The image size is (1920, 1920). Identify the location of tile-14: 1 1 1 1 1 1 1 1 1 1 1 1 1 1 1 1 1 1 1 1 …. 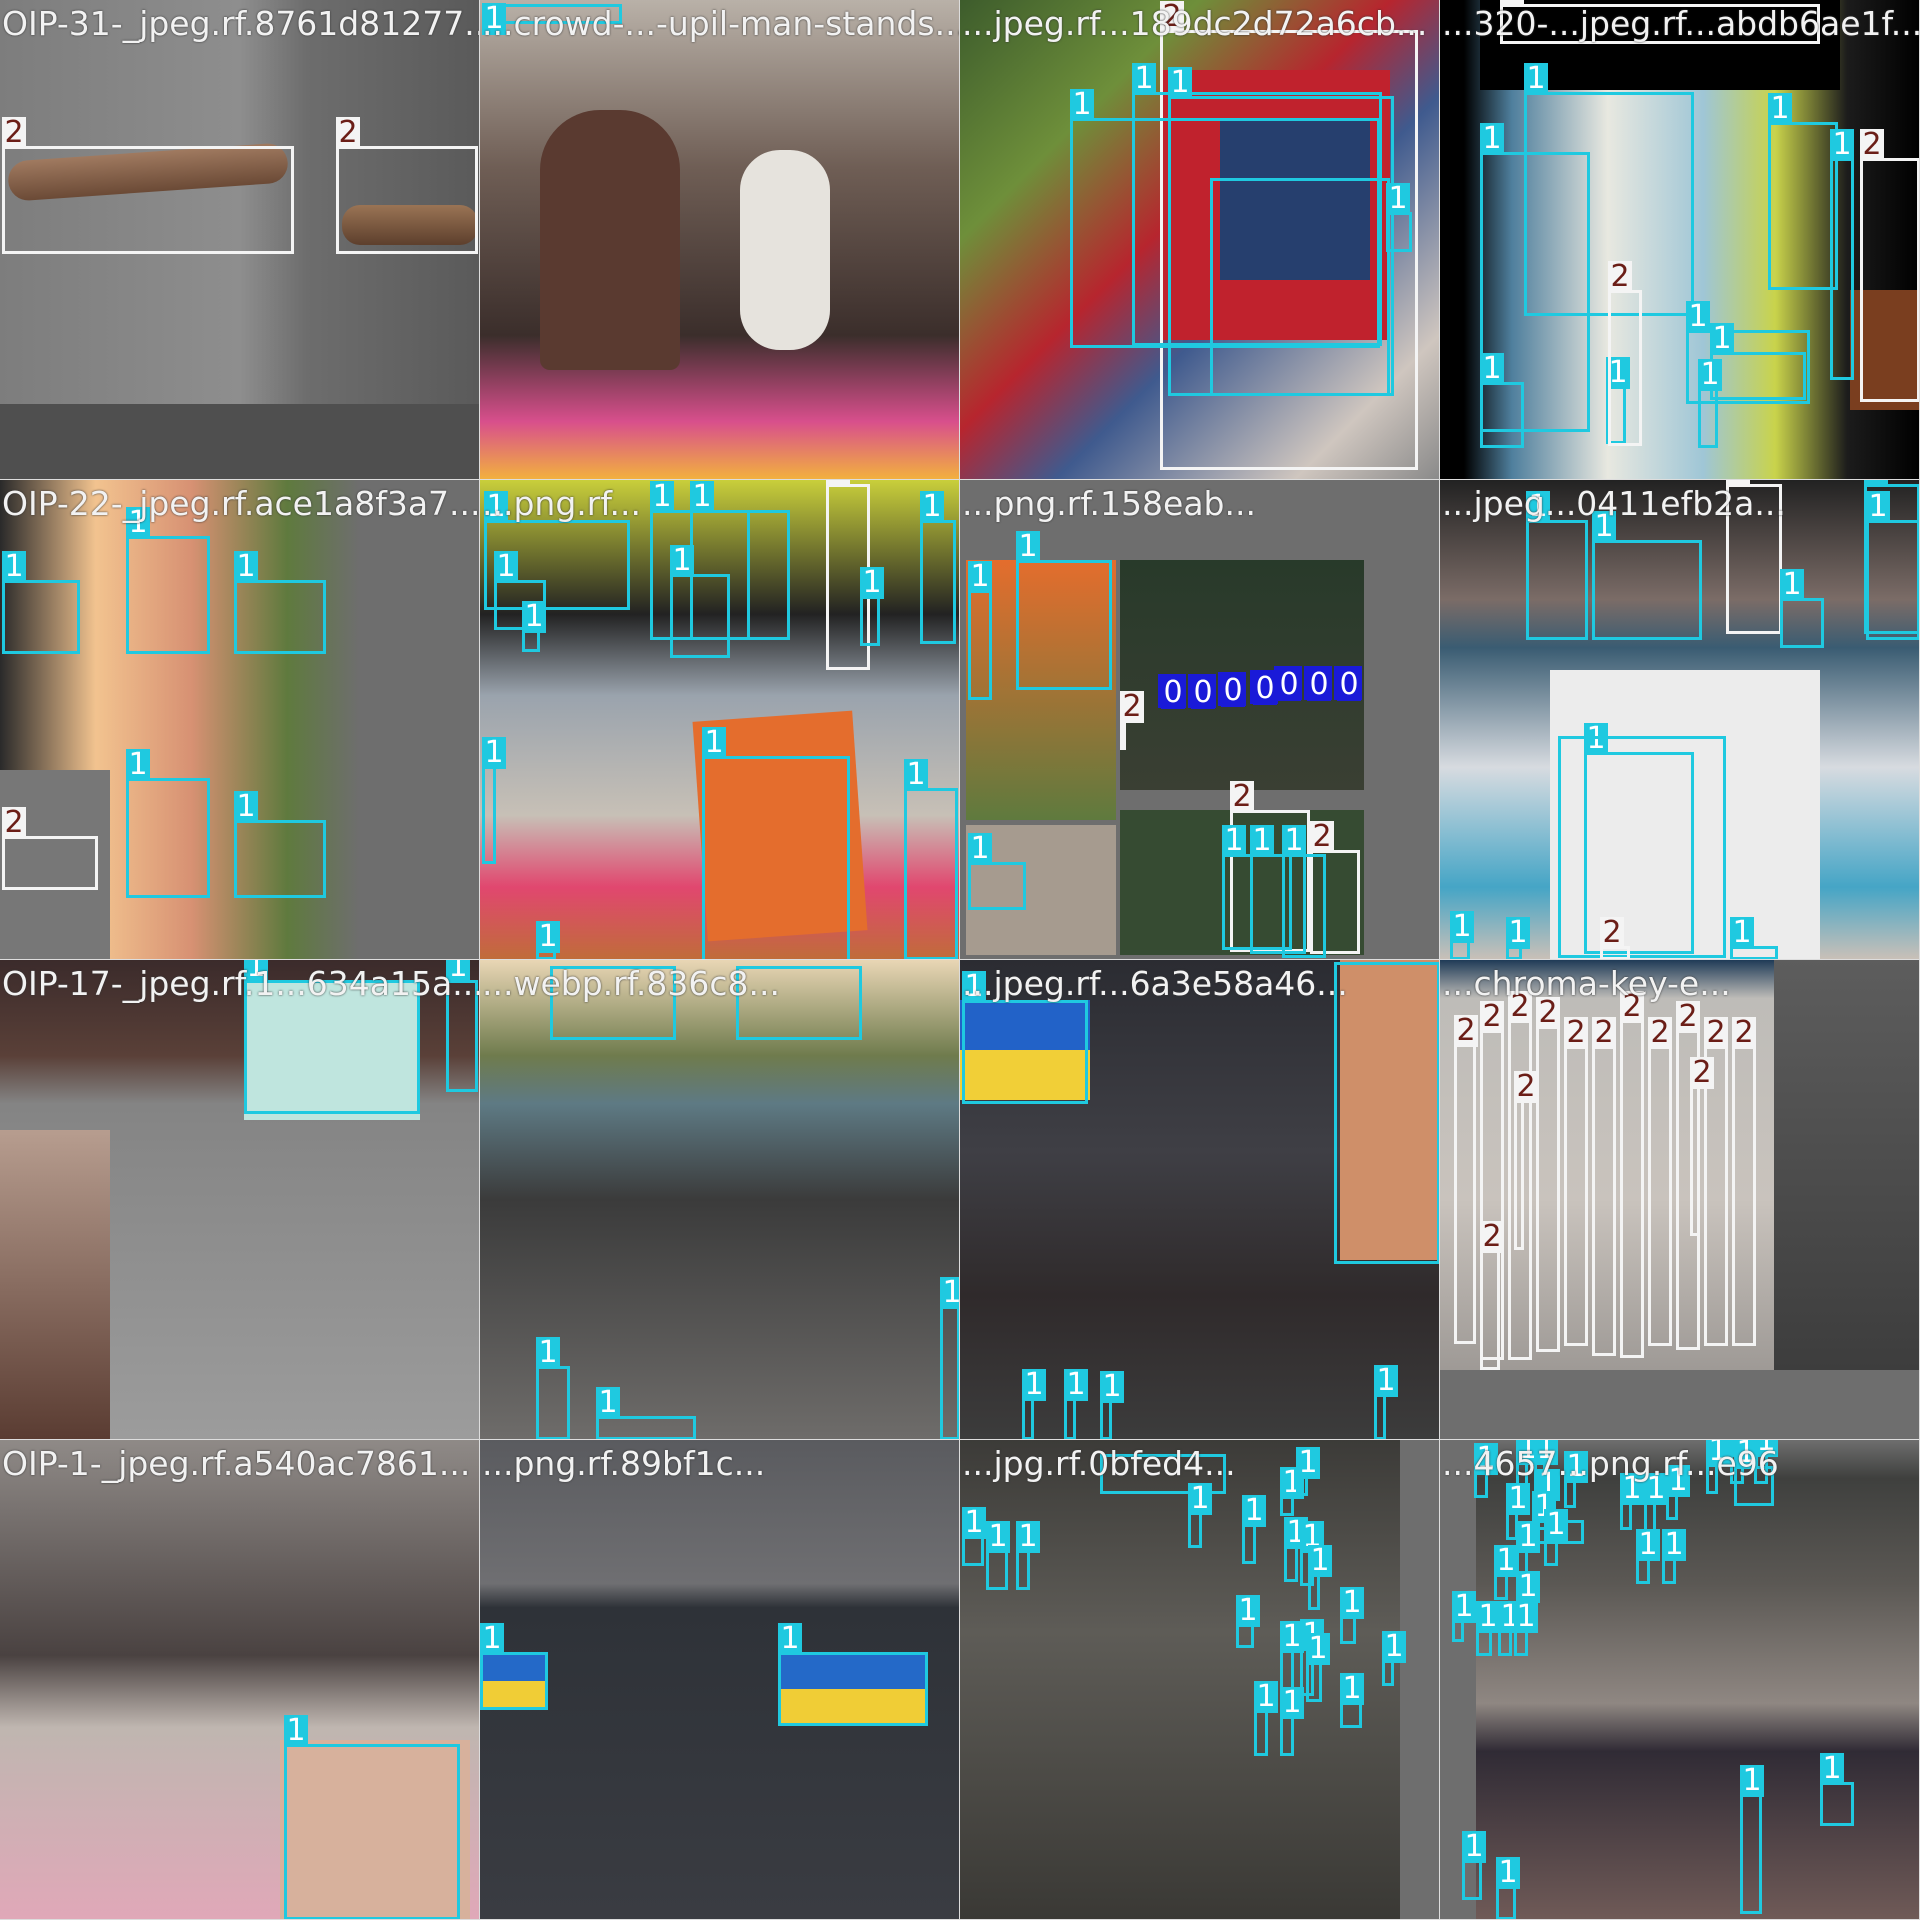
(1200, 1680).